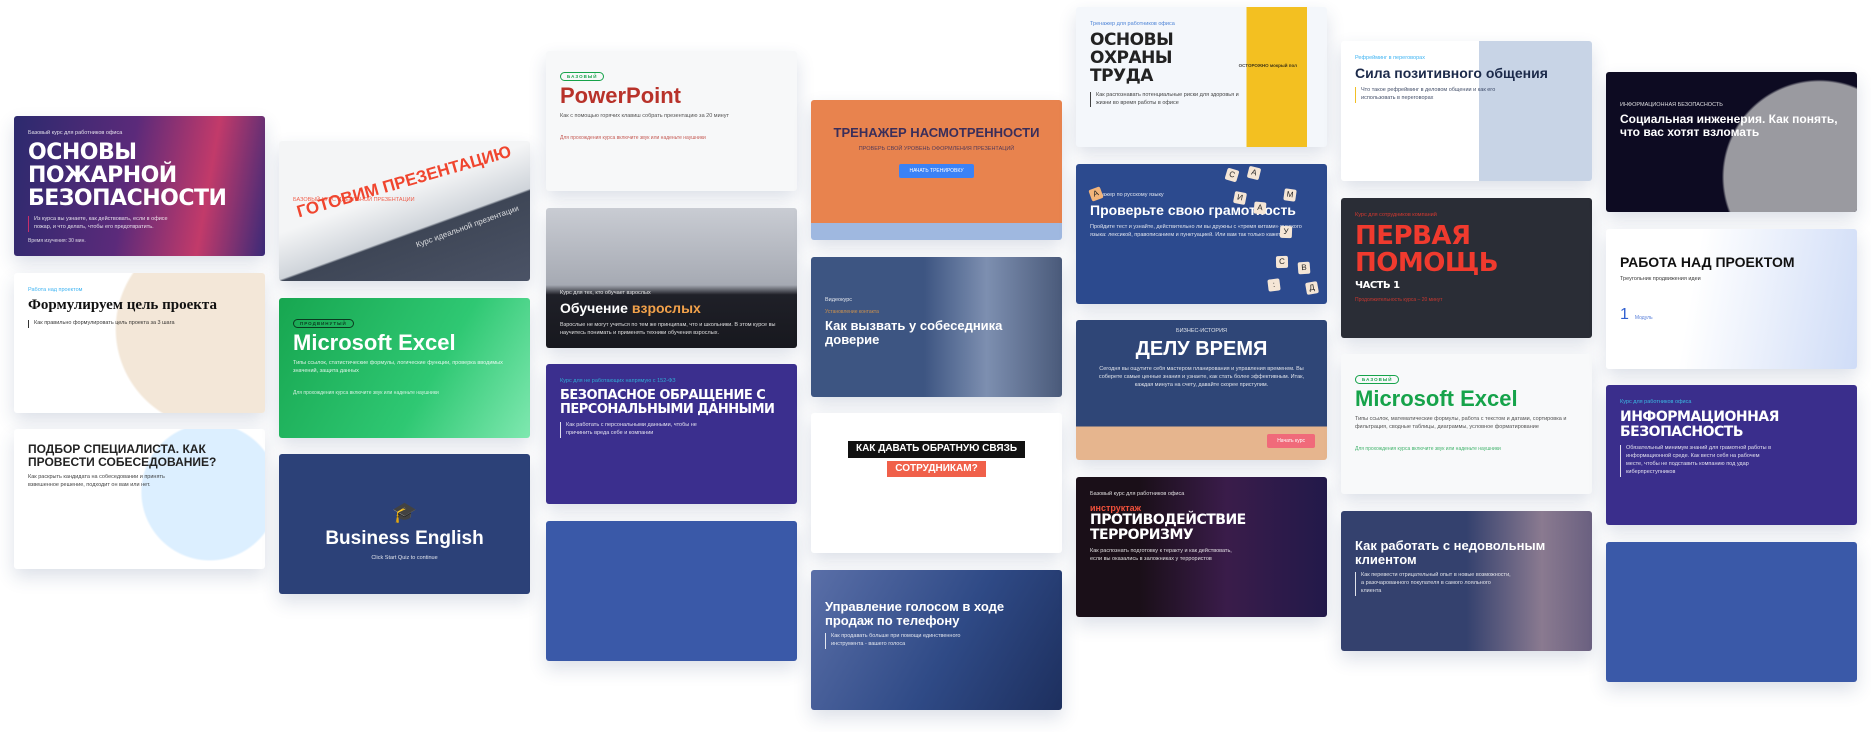 The width and height of the screenshot is (1871, 732). What do you see at coordinates (404, 513) in the screenshot?
I see `graduation-cap-icon: 🎓` at bounding box center [404, 513].